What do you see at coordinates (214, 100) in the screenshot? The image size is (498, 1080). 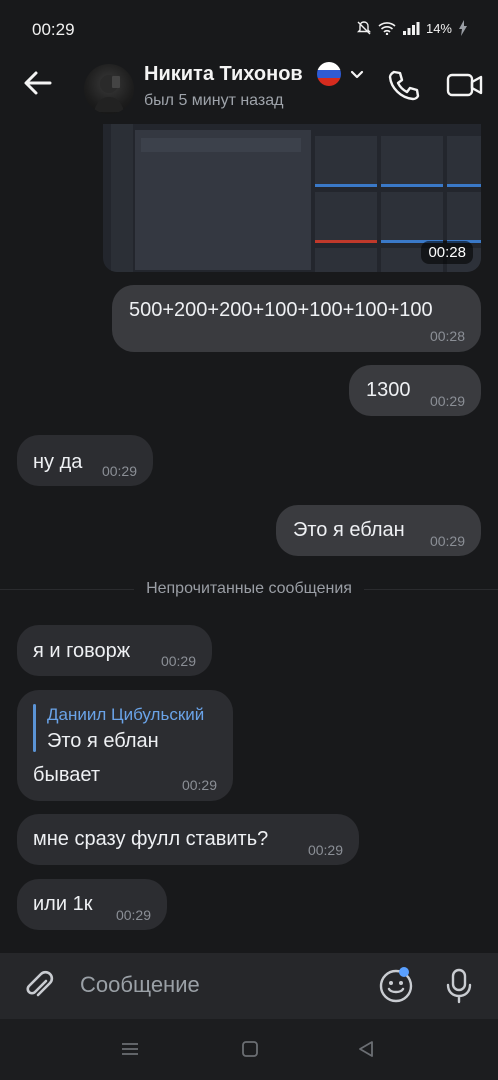 I see `last-seen-status: был 5 минут назад` at bounding box center [214, 100].